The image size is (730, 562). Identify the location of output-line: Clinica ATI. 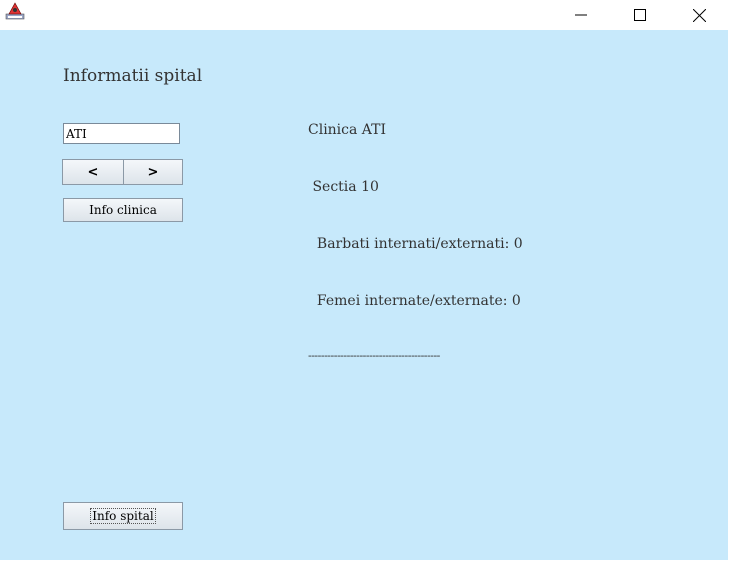
(347, 130).